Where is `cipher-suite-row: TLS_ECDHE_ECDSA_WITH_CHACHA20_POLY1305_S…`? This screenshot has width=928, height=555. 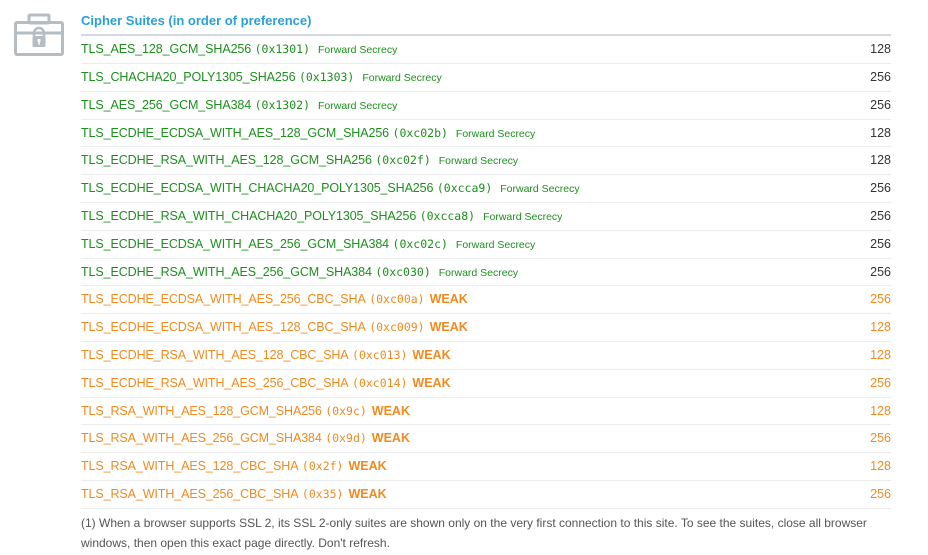
cipher-suite-row: TLS_ECDHE_ECDSA_WITH_CHACHA20_POLY1305_S… is located at coordinates (486, 189).